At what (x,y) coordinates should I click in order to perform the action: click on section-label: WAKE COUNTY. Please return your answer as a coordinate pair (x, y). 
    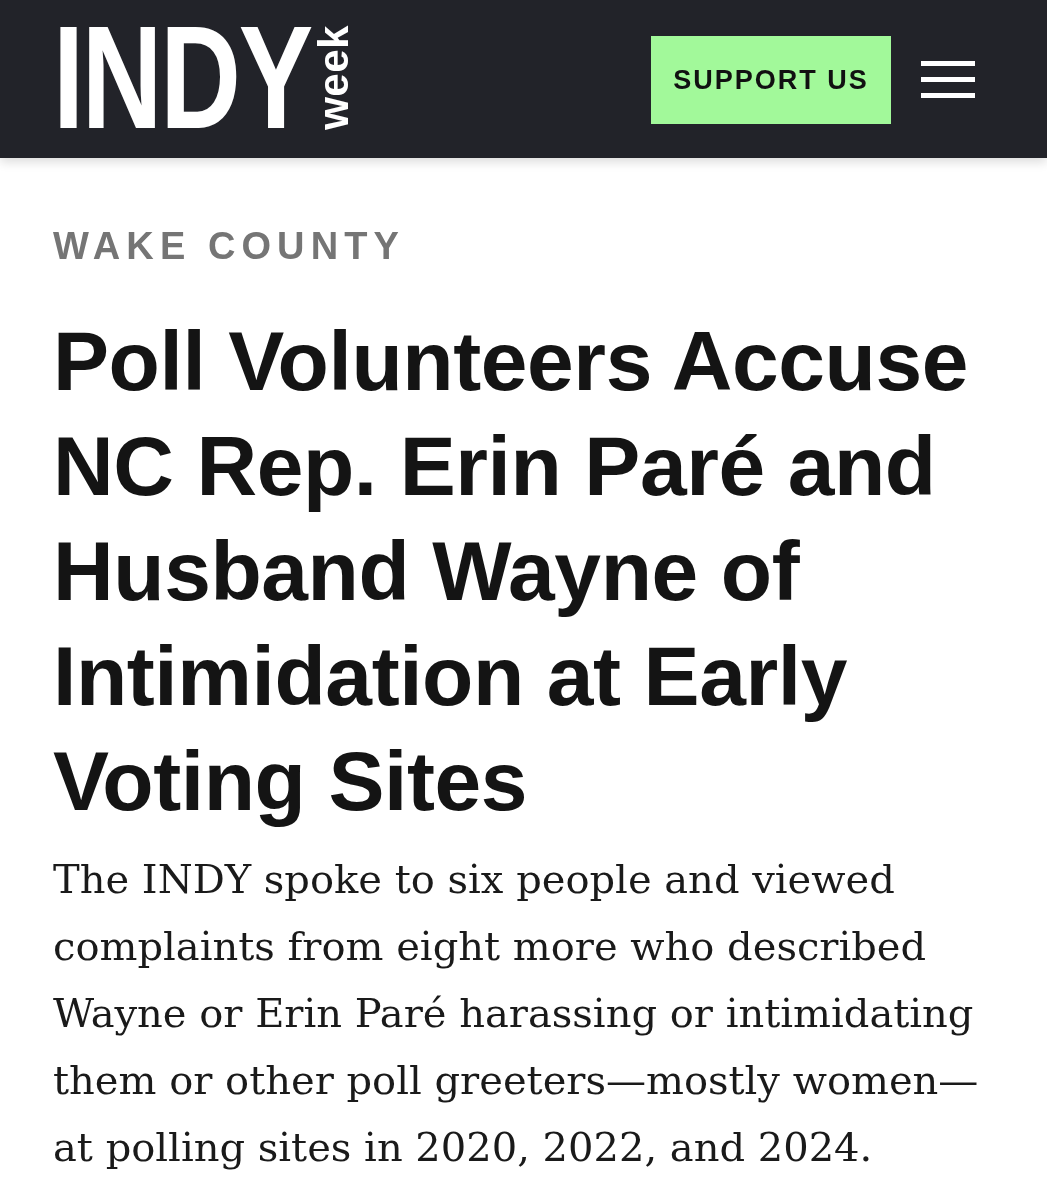
    Looking at the image, I should click on (229, 246).